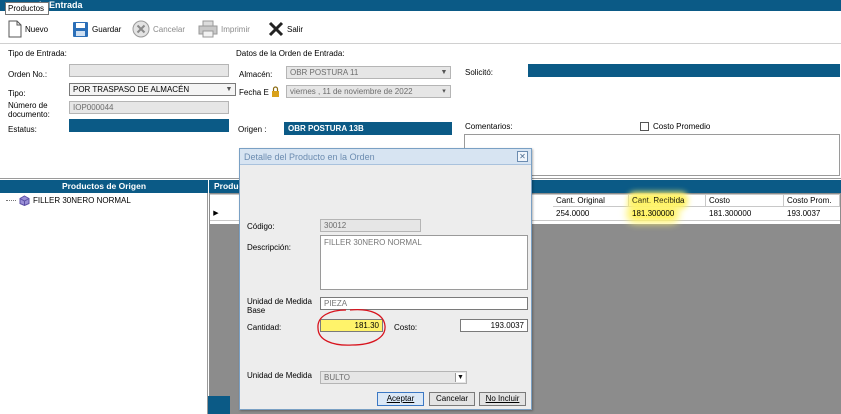 Image resolution: width=841 pixels, height=414 pixels. I want to click on title-bar: de Entrada, so click(420, 5).